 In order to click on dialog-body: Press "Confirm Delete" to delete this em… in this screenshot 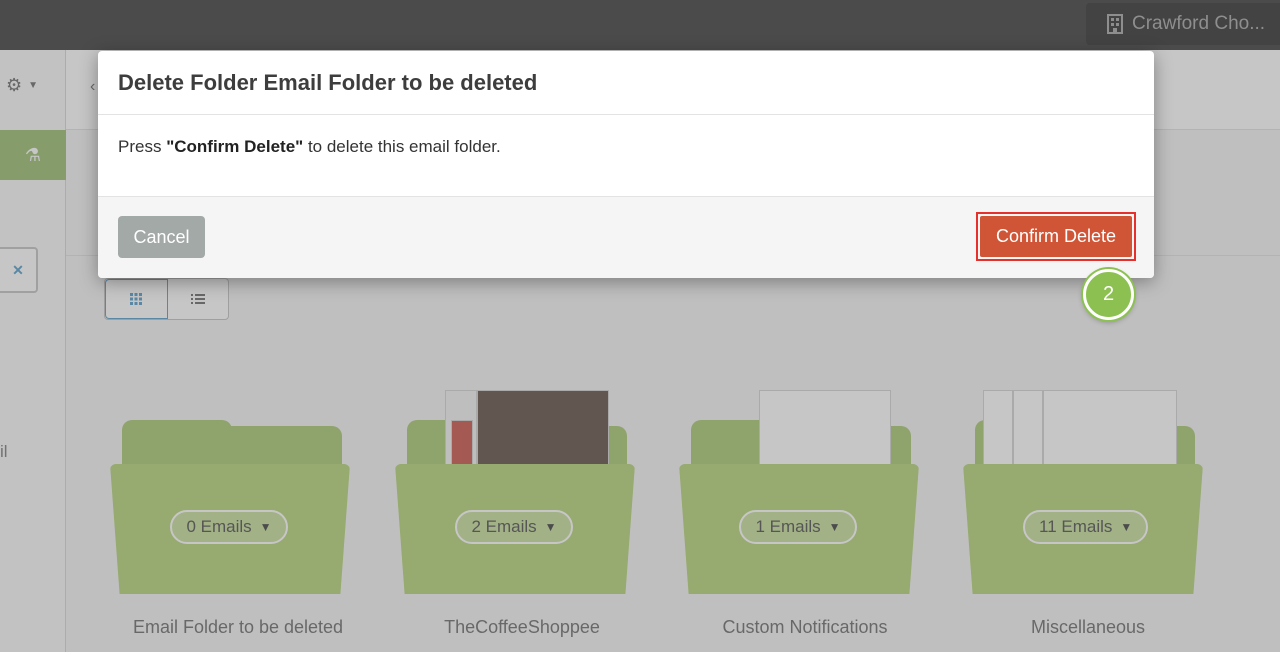, I will do `click(626, 156)`.